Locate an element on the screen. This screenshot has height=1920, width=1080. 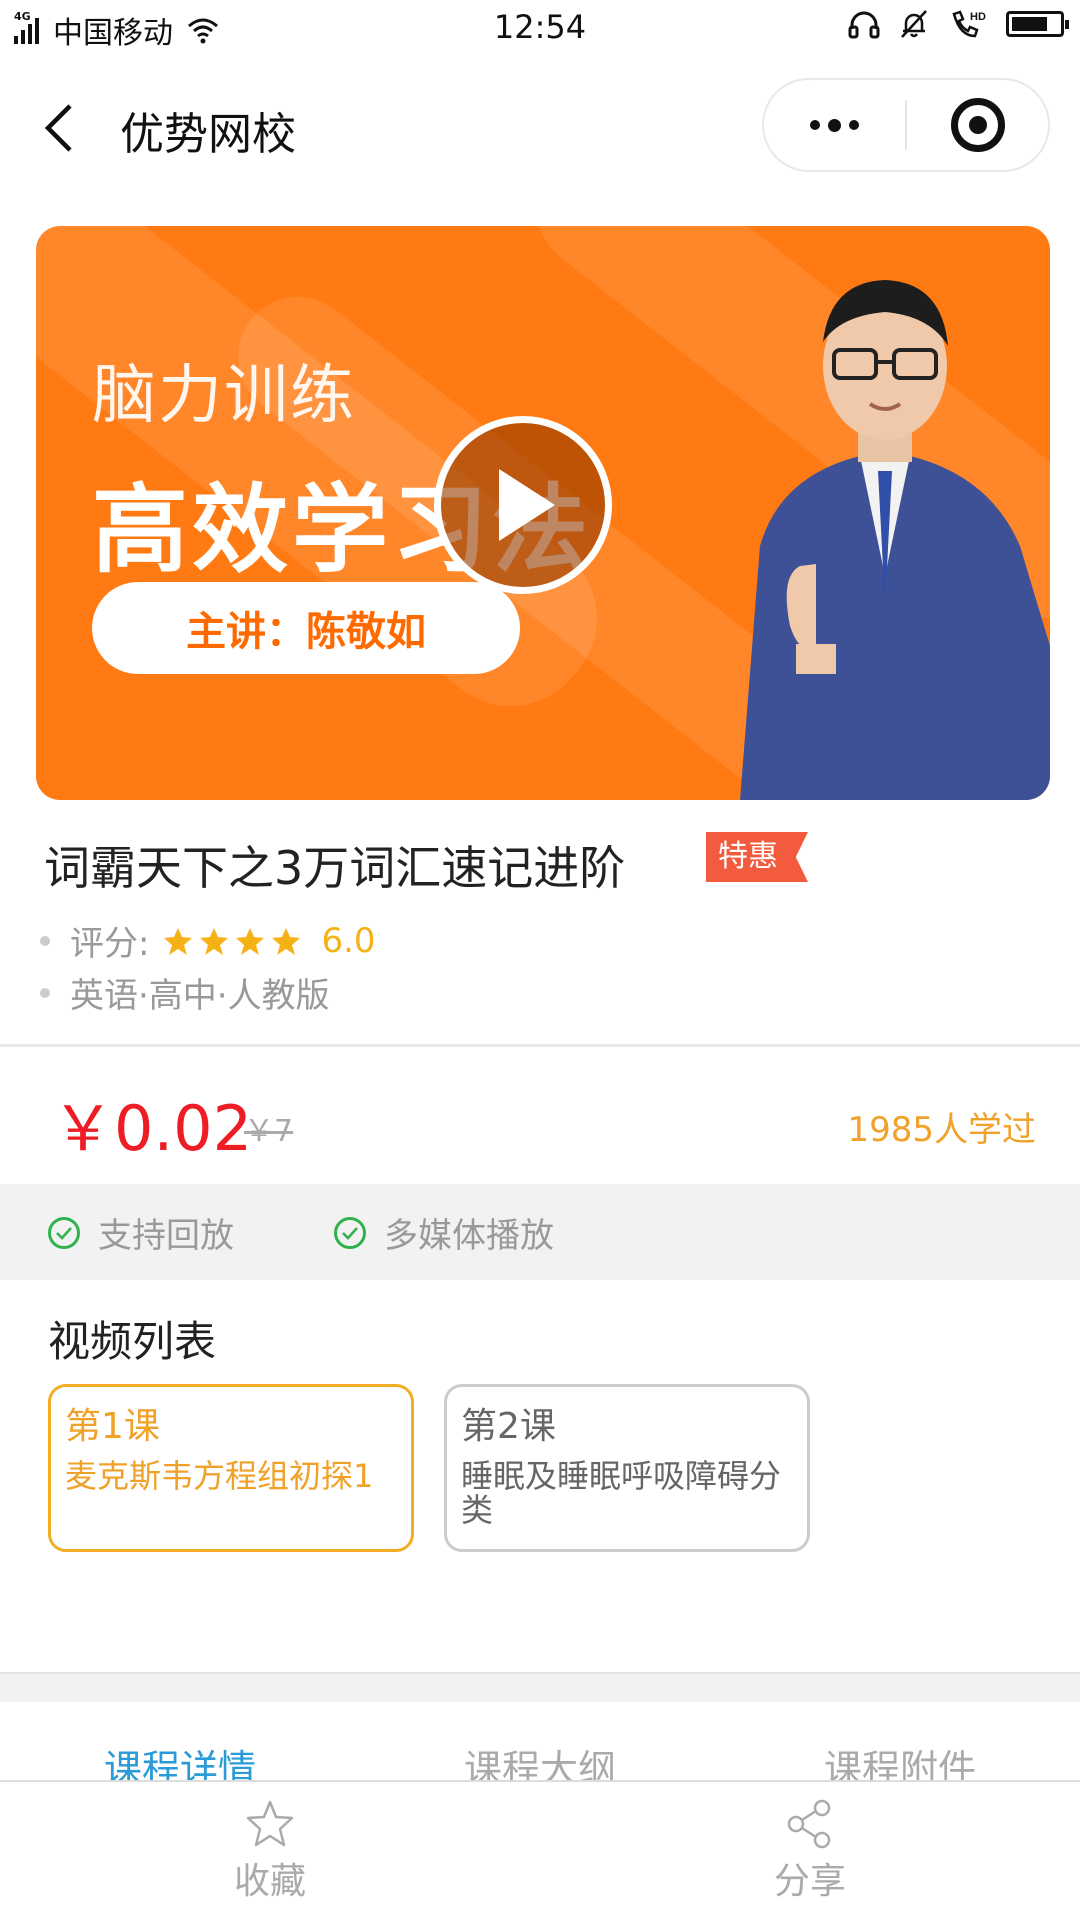
category-row: 英语·高中·人教版 is located at coordinates (185, 992).